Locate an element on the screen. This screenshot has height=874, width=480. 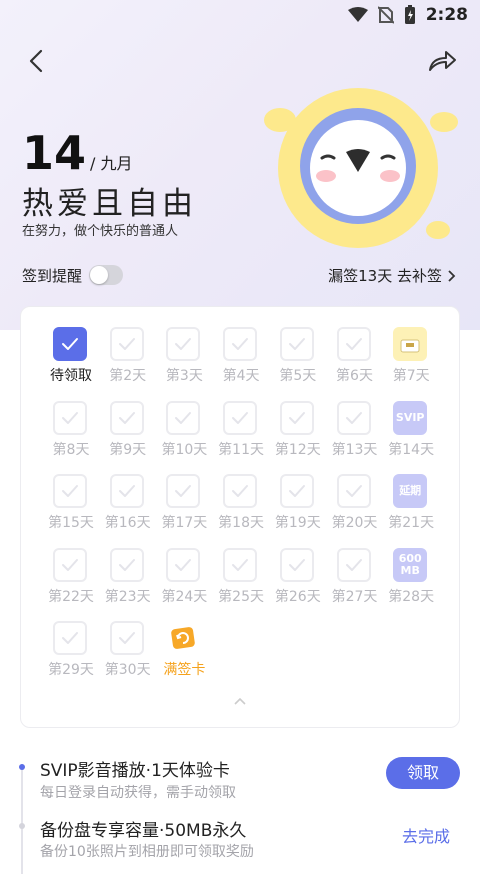
calendar-day: 延期第21天 is located at coordinates (411, 496).